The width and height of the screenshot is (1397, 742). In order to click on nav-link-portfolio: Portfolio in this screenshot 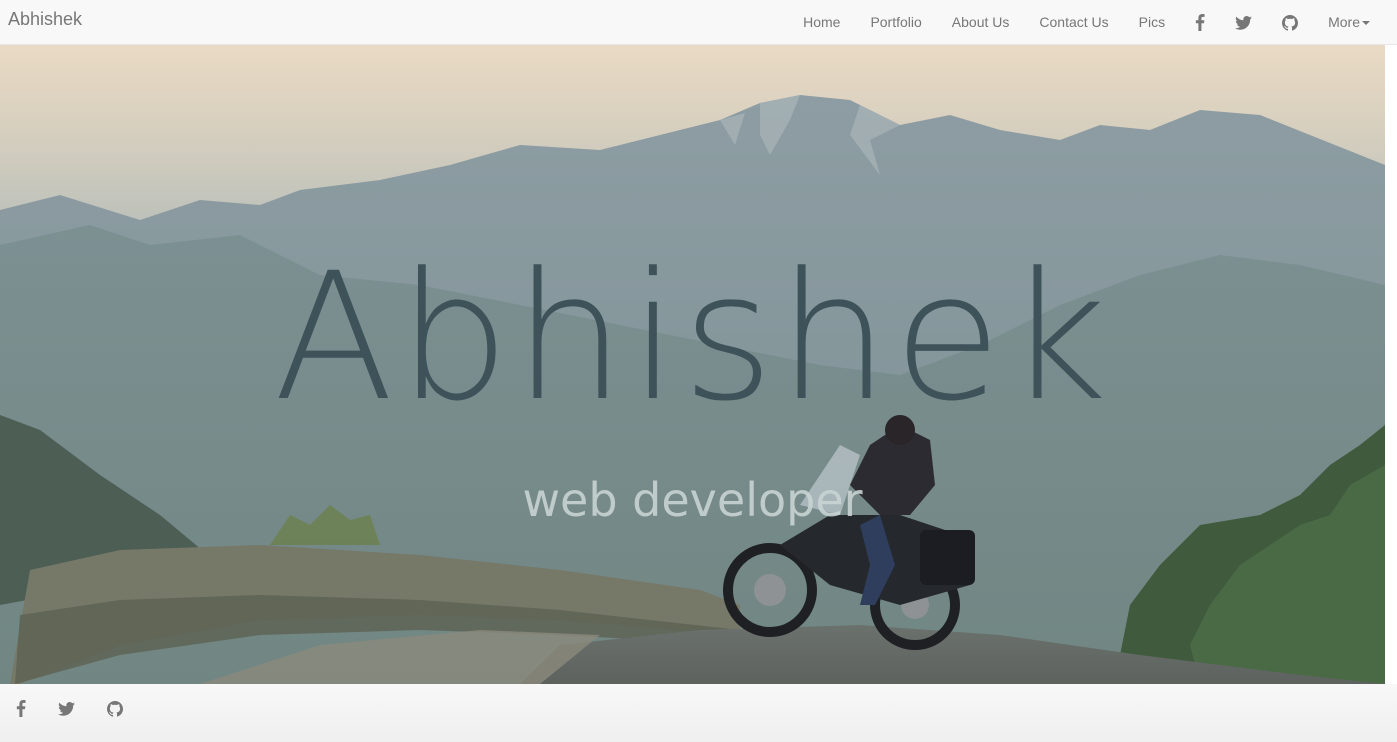, I will do `click(895, 22)`.